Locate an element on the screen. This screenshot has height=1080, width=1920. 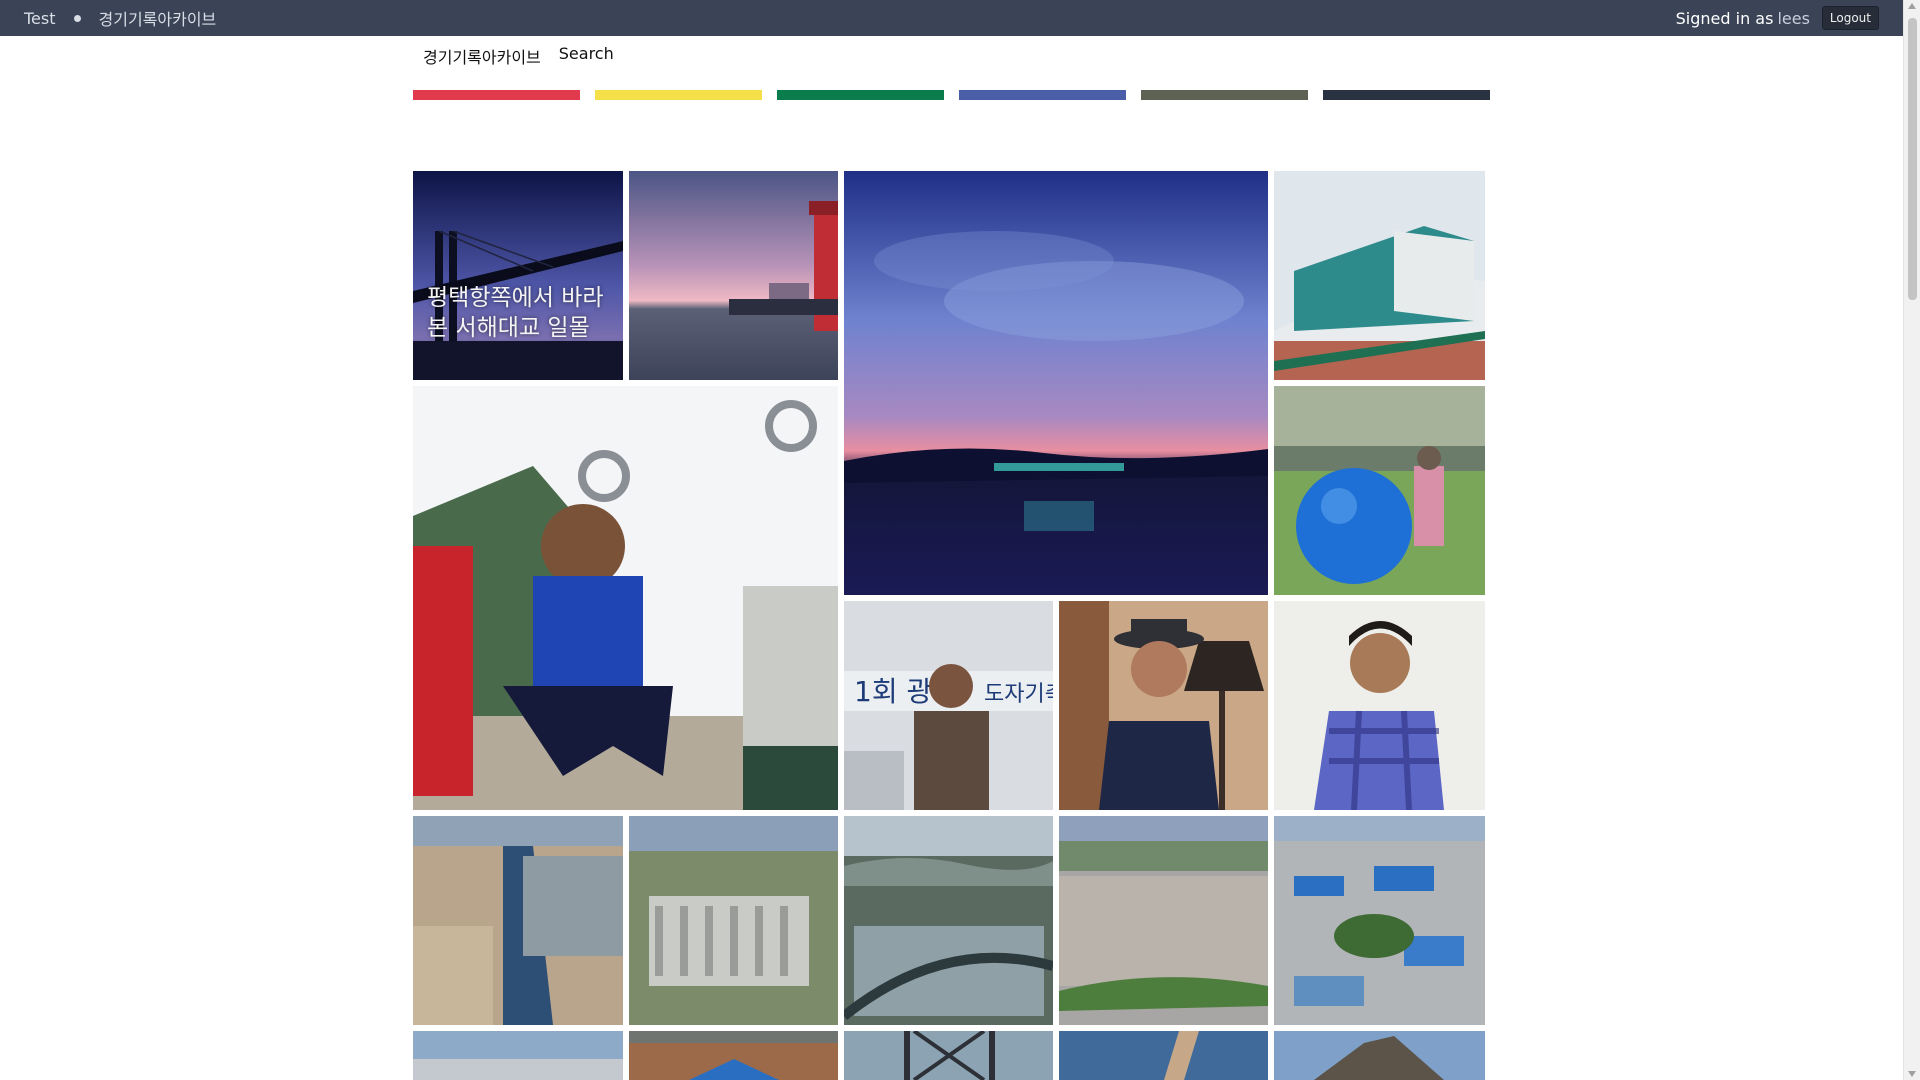
aerial-estuary-photo is located at coordinates (518, 920).